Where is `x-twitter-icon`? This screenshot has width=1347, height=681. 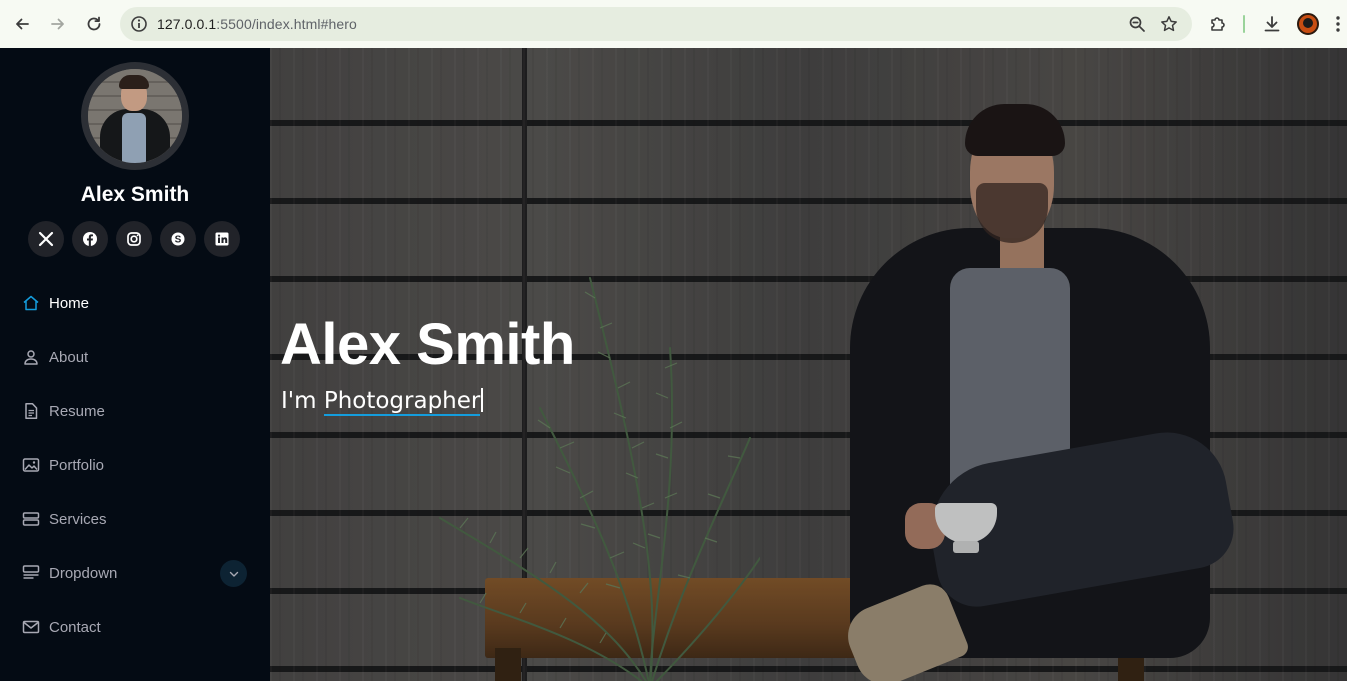
x-twitter-icon is located at coordinates (46, 239).